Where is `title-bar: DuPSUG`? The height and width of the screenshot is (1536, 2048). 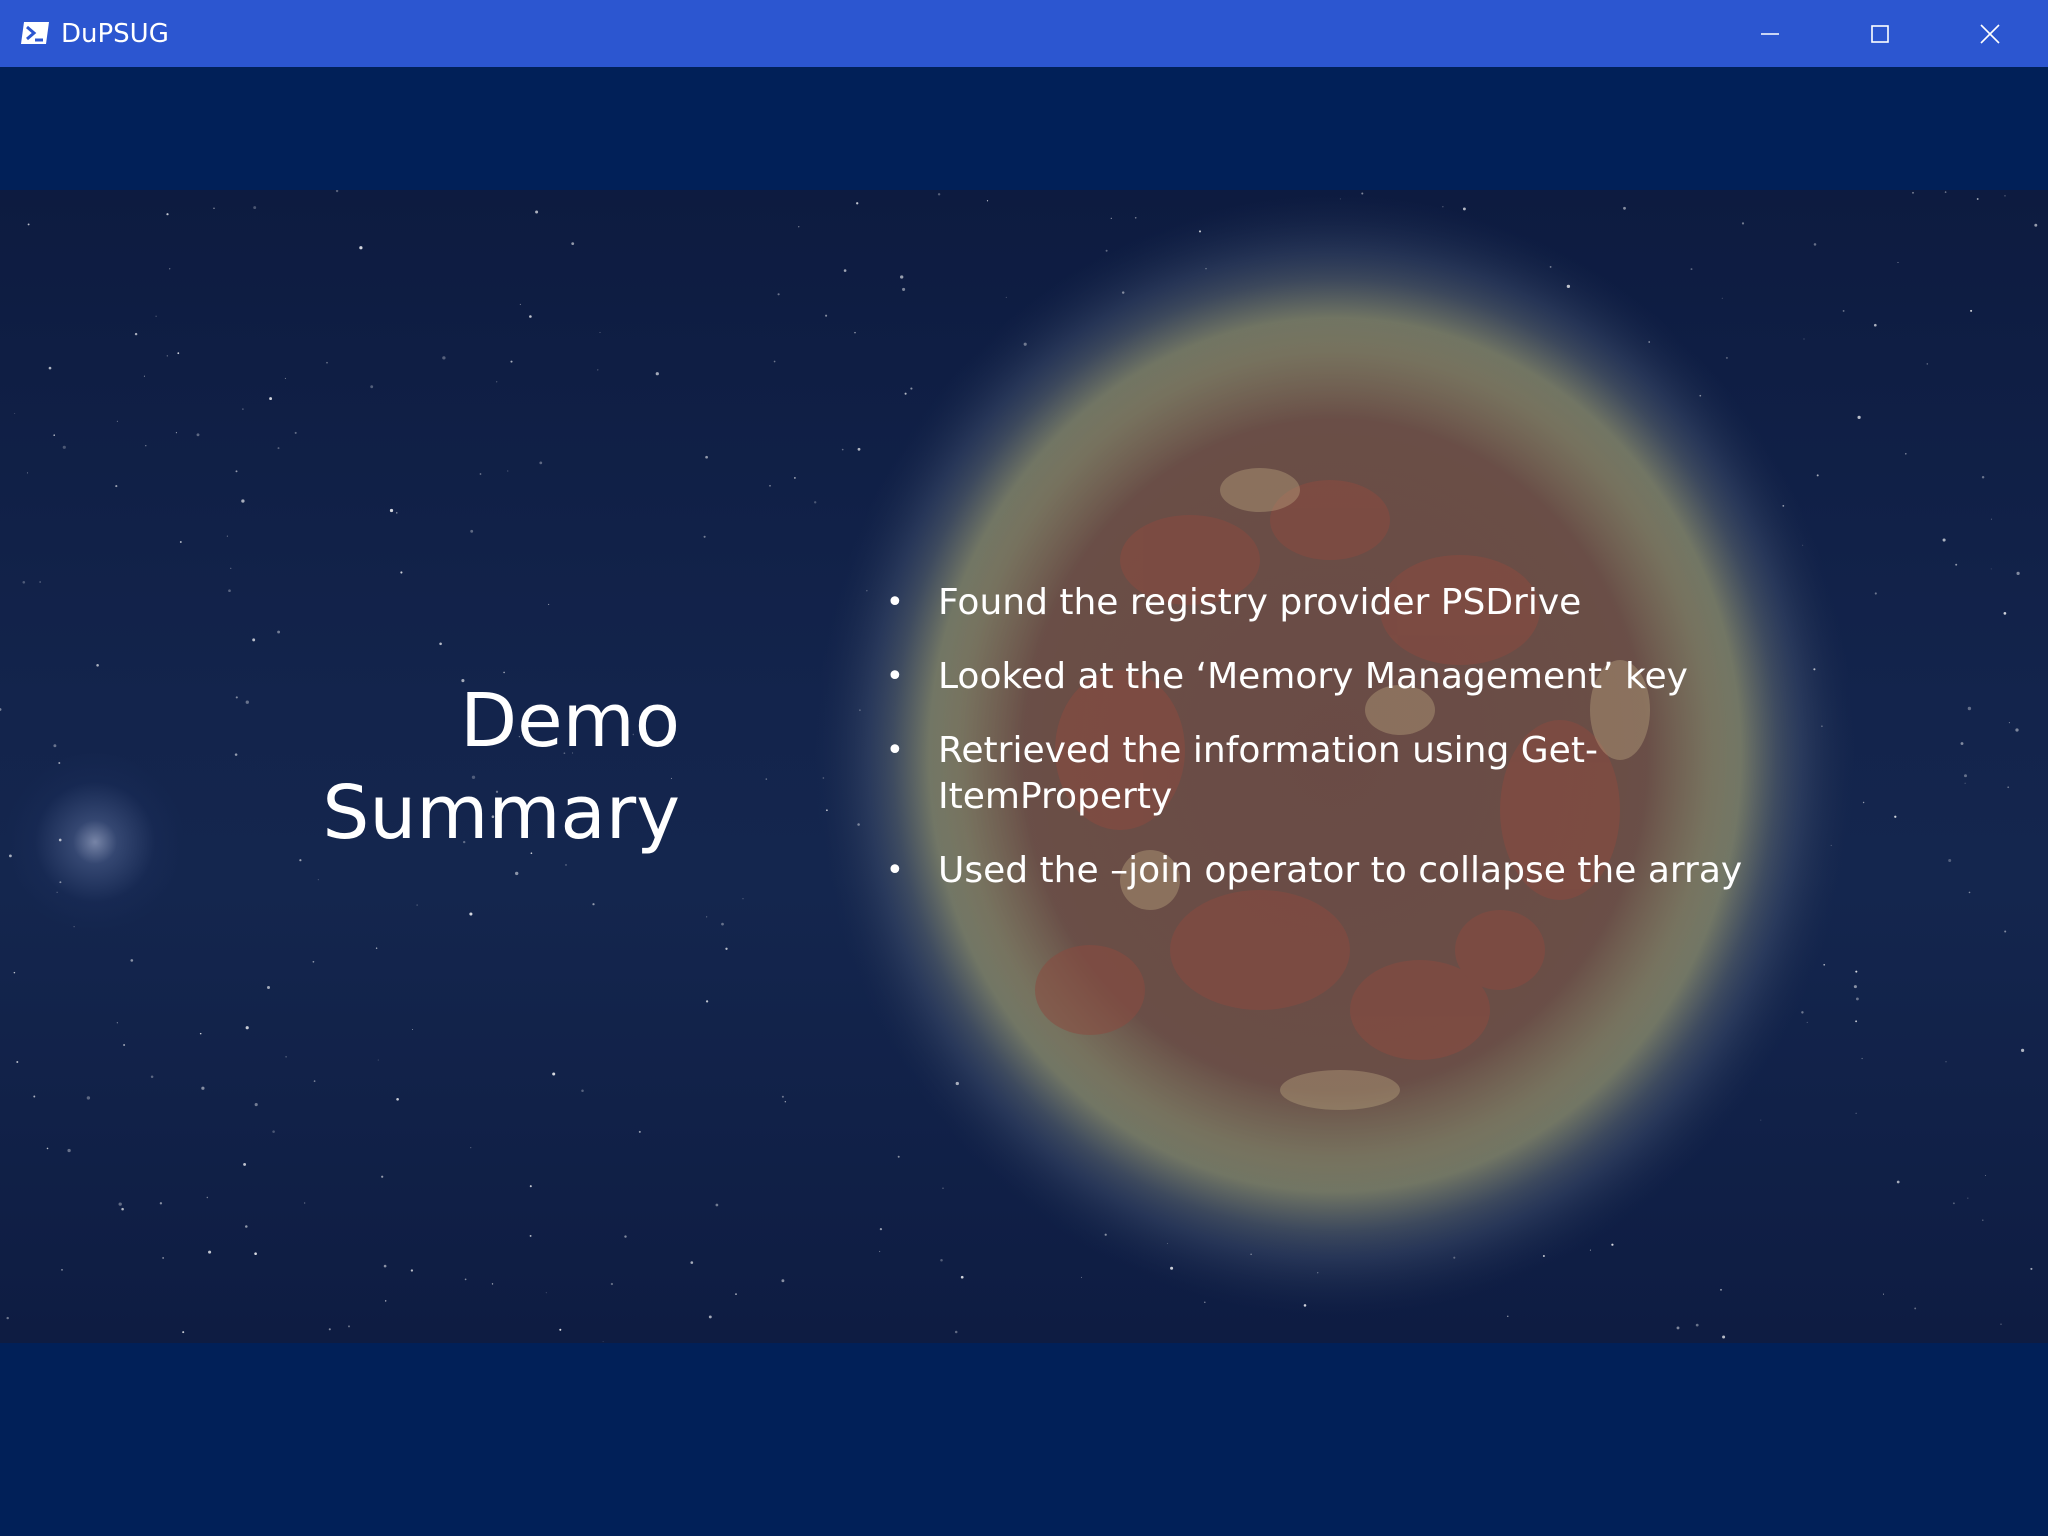 title-bar: DuPSUG is located at coordinates (1024, 33).